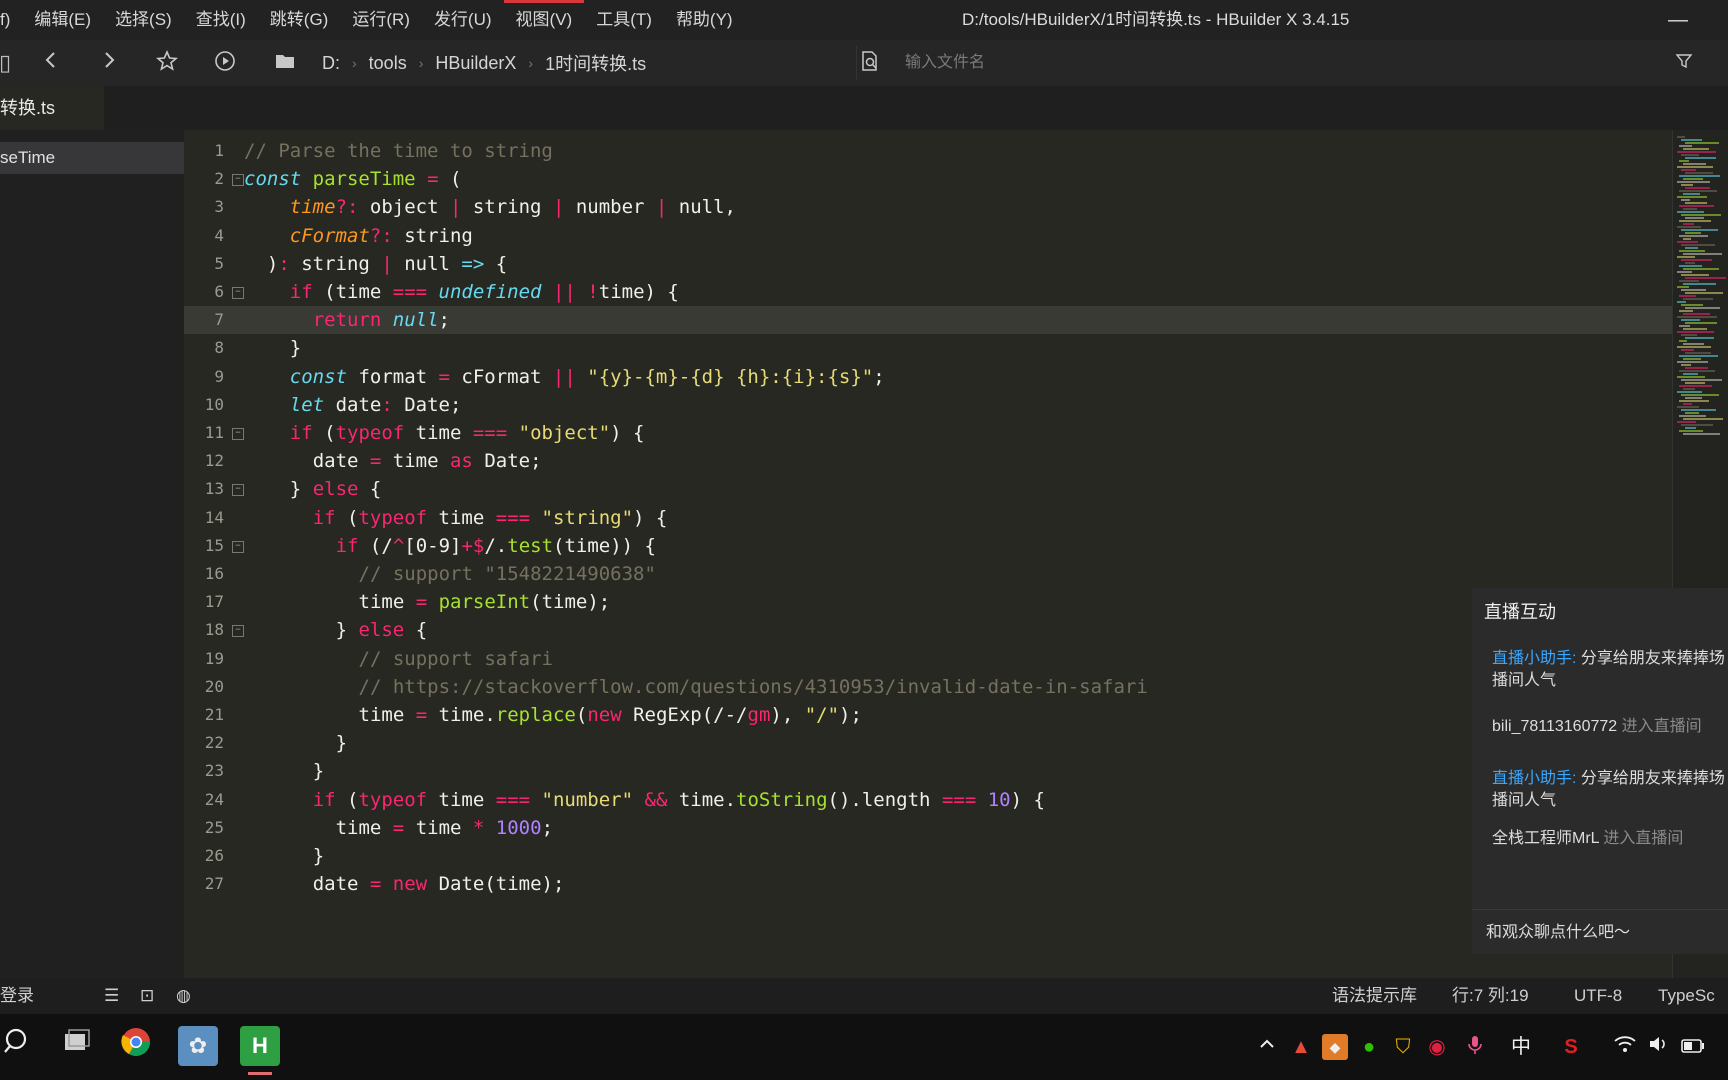 The height and width of the screenshot is (1080, 1728). Describe the element at coordinates (398, 827) in the screenshot. I see `code-token: =` at that location.